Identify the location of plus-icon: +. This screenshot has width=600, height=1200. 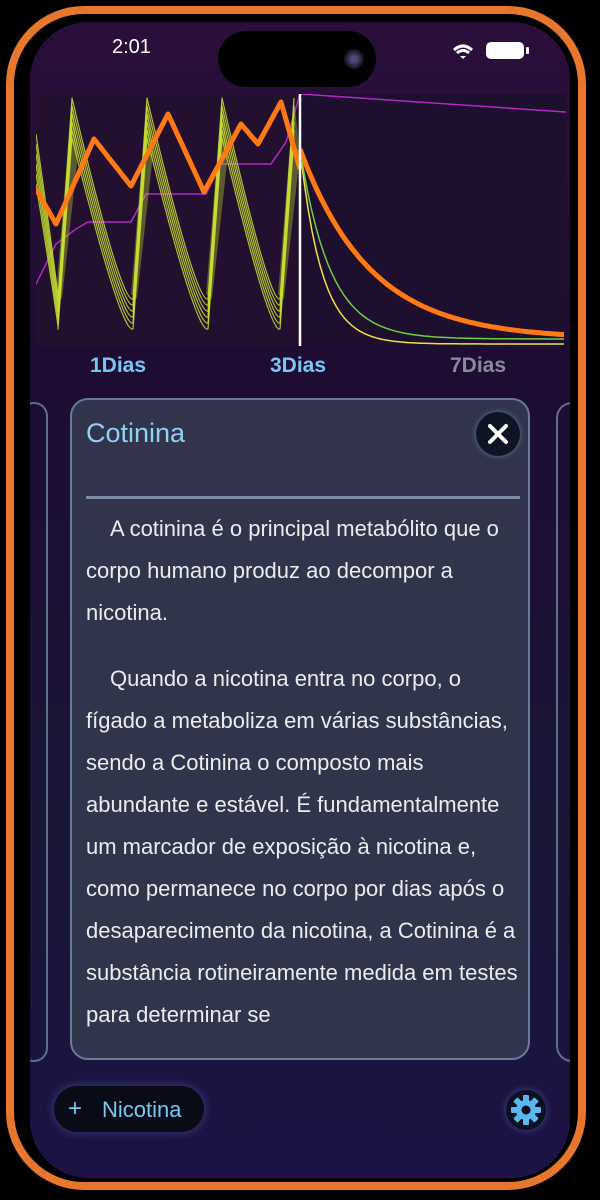
(75, 1108).